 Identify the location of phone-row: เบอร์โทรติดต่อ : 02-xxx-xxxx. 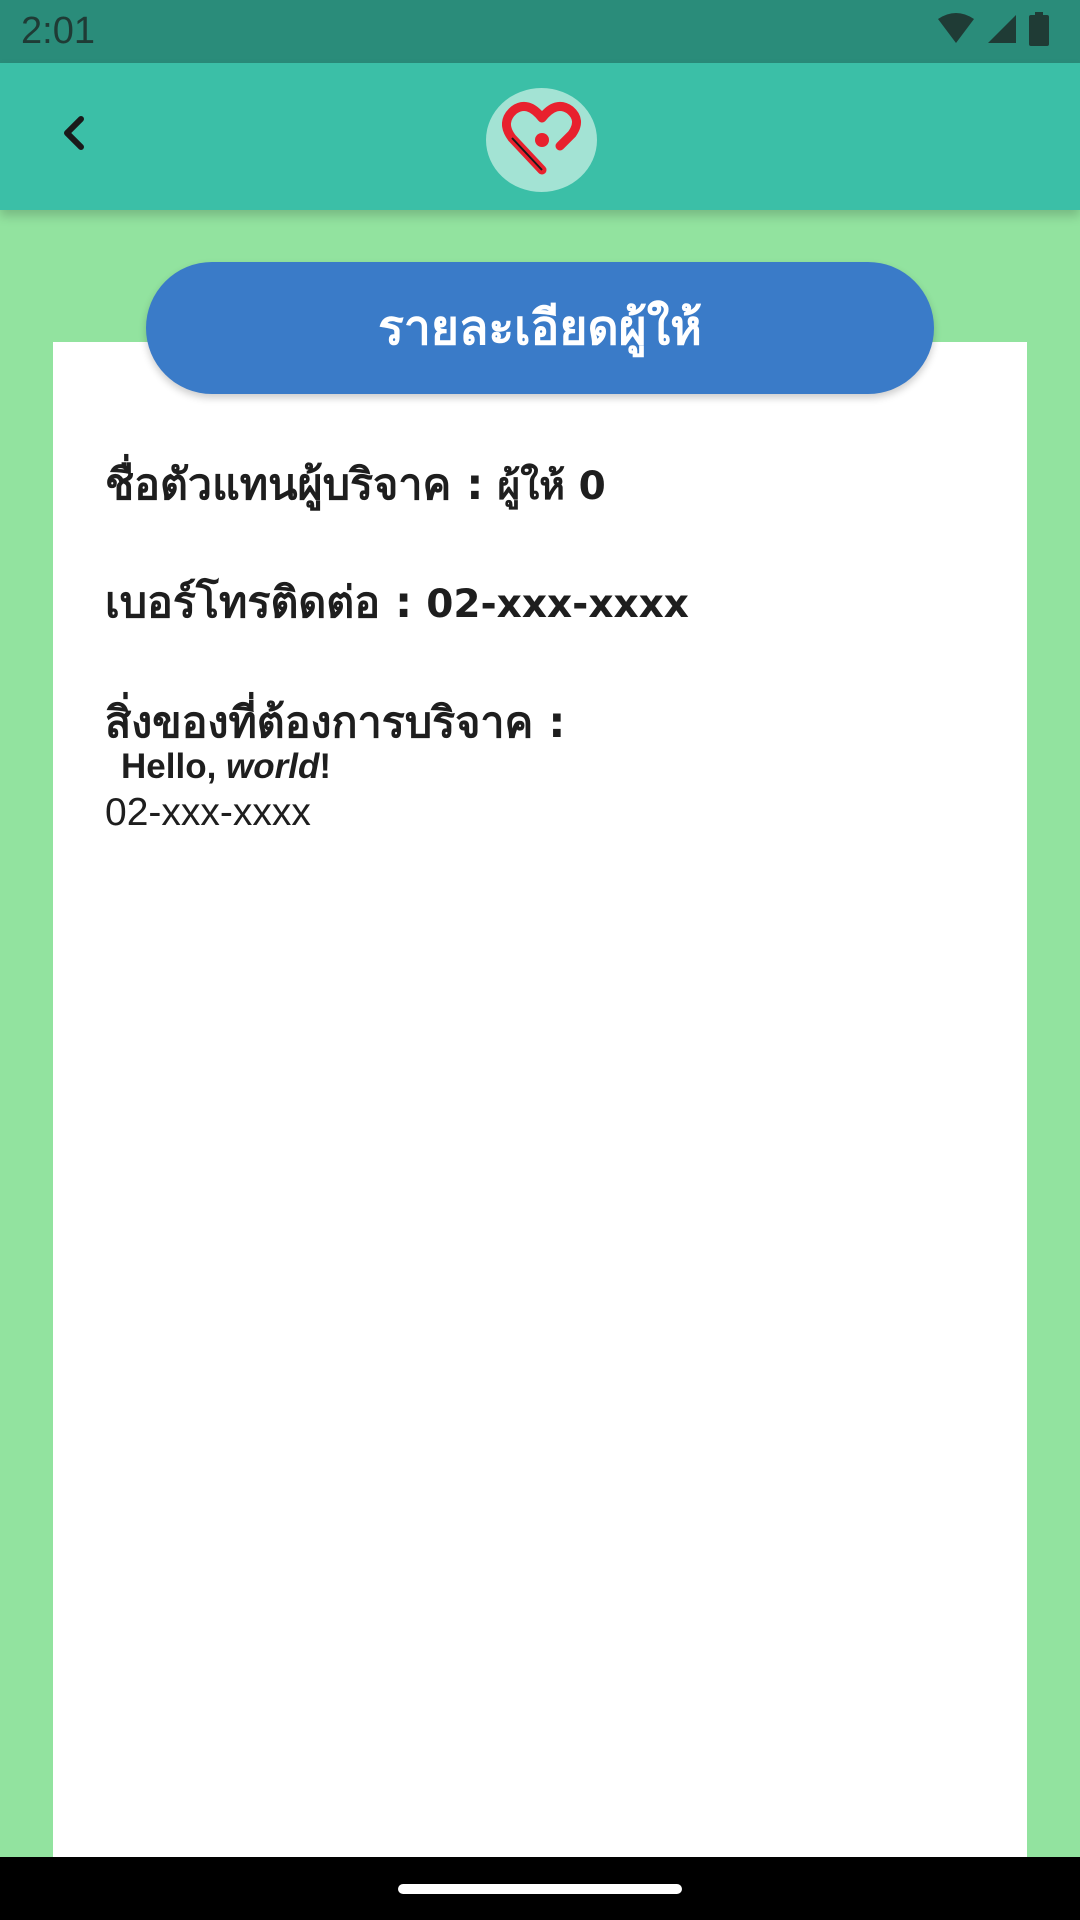
(397, 602).